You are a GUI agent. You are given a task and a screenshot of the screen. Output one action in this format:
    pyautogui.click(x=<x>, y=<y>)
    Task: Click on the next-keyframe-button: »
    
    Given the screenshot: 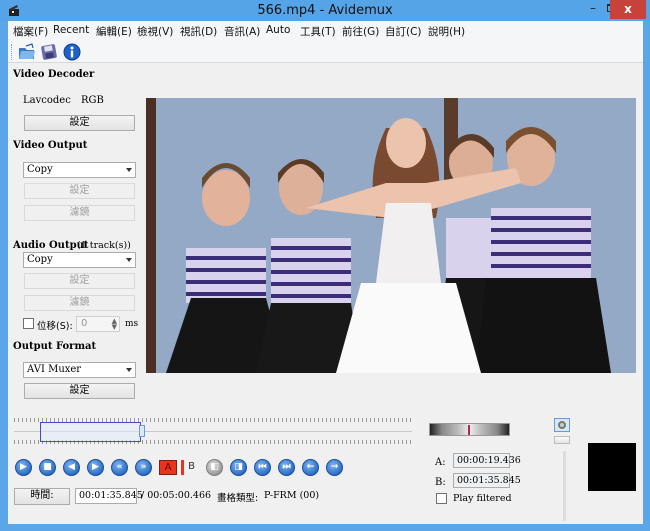 What is the action you would take?
    pyautogui.click(x=143, y=467)
    